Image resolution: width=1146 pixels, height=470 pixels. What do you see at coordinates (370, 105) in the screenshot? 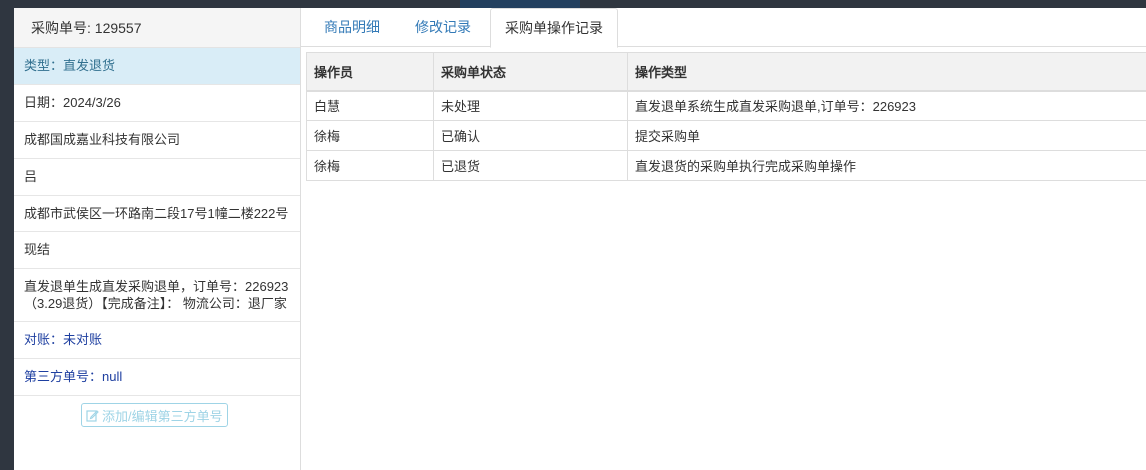
I see `cell-operator: 白慧` at bounding box center [370, 105].